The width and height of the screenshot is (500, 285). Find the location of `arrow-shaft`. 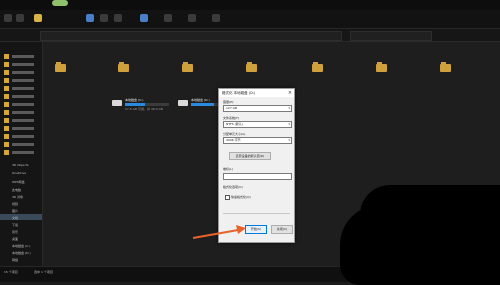

arrow-shaft is located at coordinates (215, 234).